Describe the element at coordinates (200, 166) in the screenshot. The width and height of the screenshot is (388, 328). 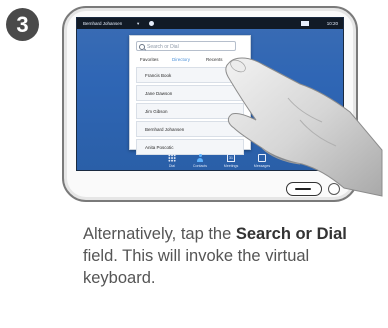
I see `nav-contacts-label: Contacts` at that location.